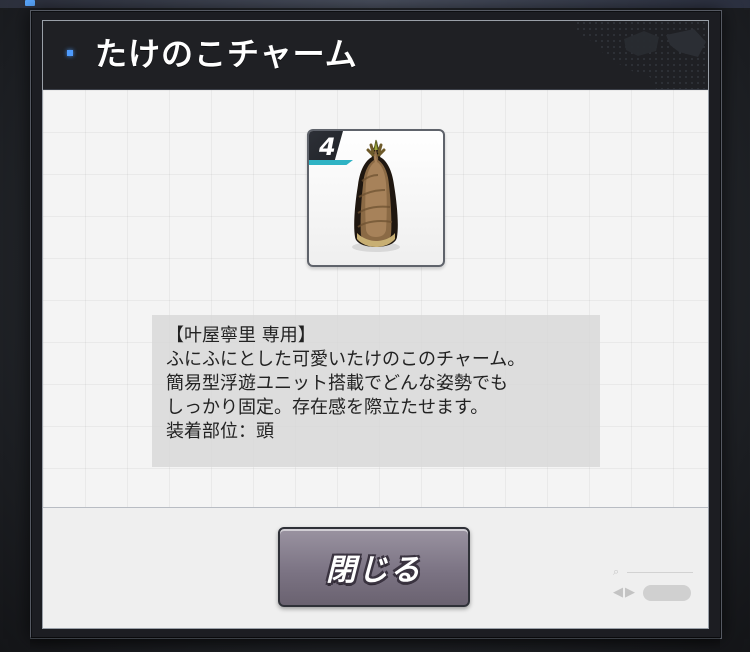 The height and width of the screenshot is (652, 750). I want to click on item-card: 4, so click(376, 198).